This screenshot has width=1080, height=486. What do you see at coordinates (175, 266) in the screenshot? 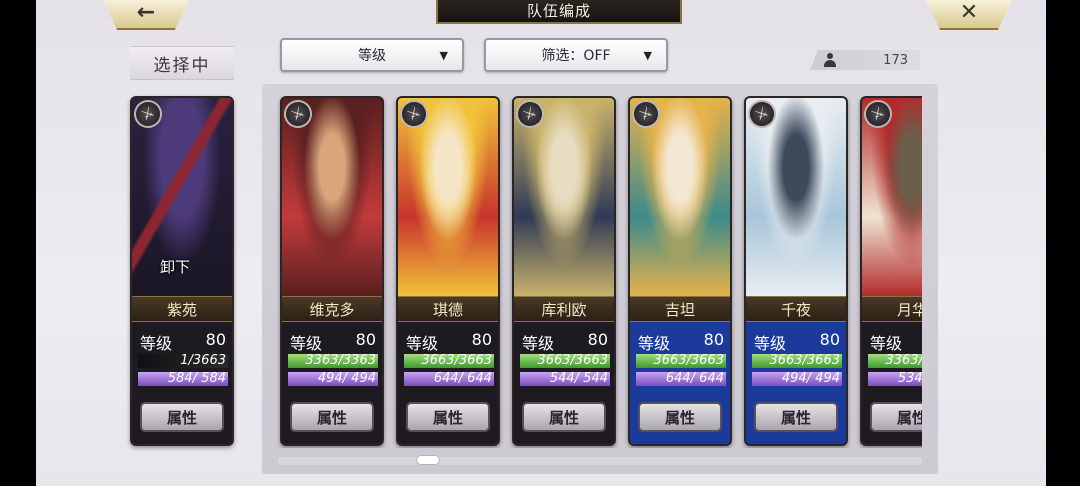
I see `unequip-label: 卸下` at bounding box center [175, 266].